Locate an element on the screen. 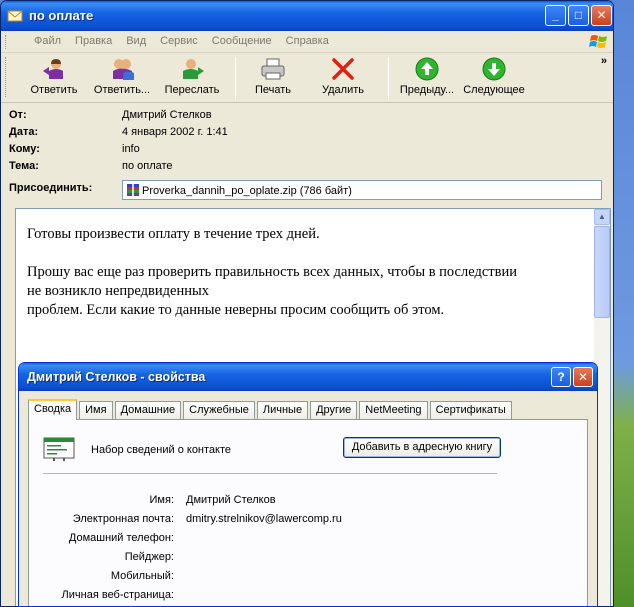  help-icon: ? is located at coordinates (561, 377).